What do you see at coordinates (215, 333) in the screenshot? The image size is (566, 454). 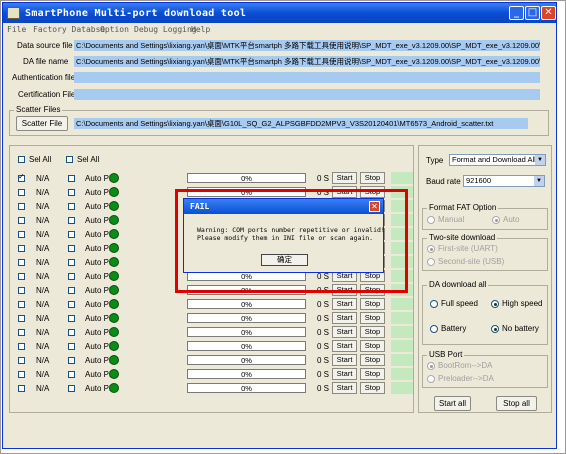 I see `port-row: N/AAuto PL0%0 SStartStop` at bounding box center [215, 333].